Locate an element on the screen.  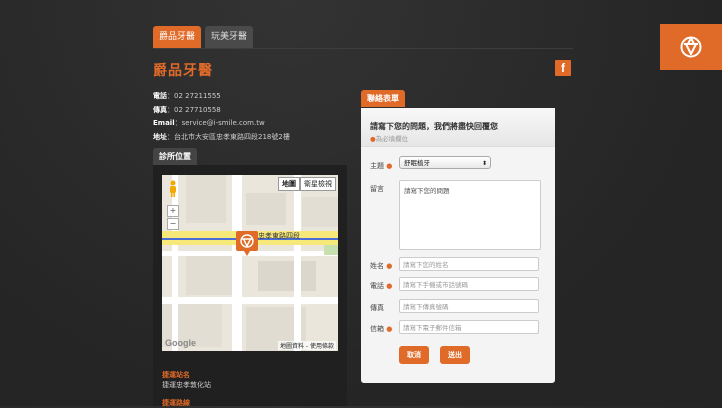
station-value: 捷運忠孝敦化站 is located at coordinates (186, 385).